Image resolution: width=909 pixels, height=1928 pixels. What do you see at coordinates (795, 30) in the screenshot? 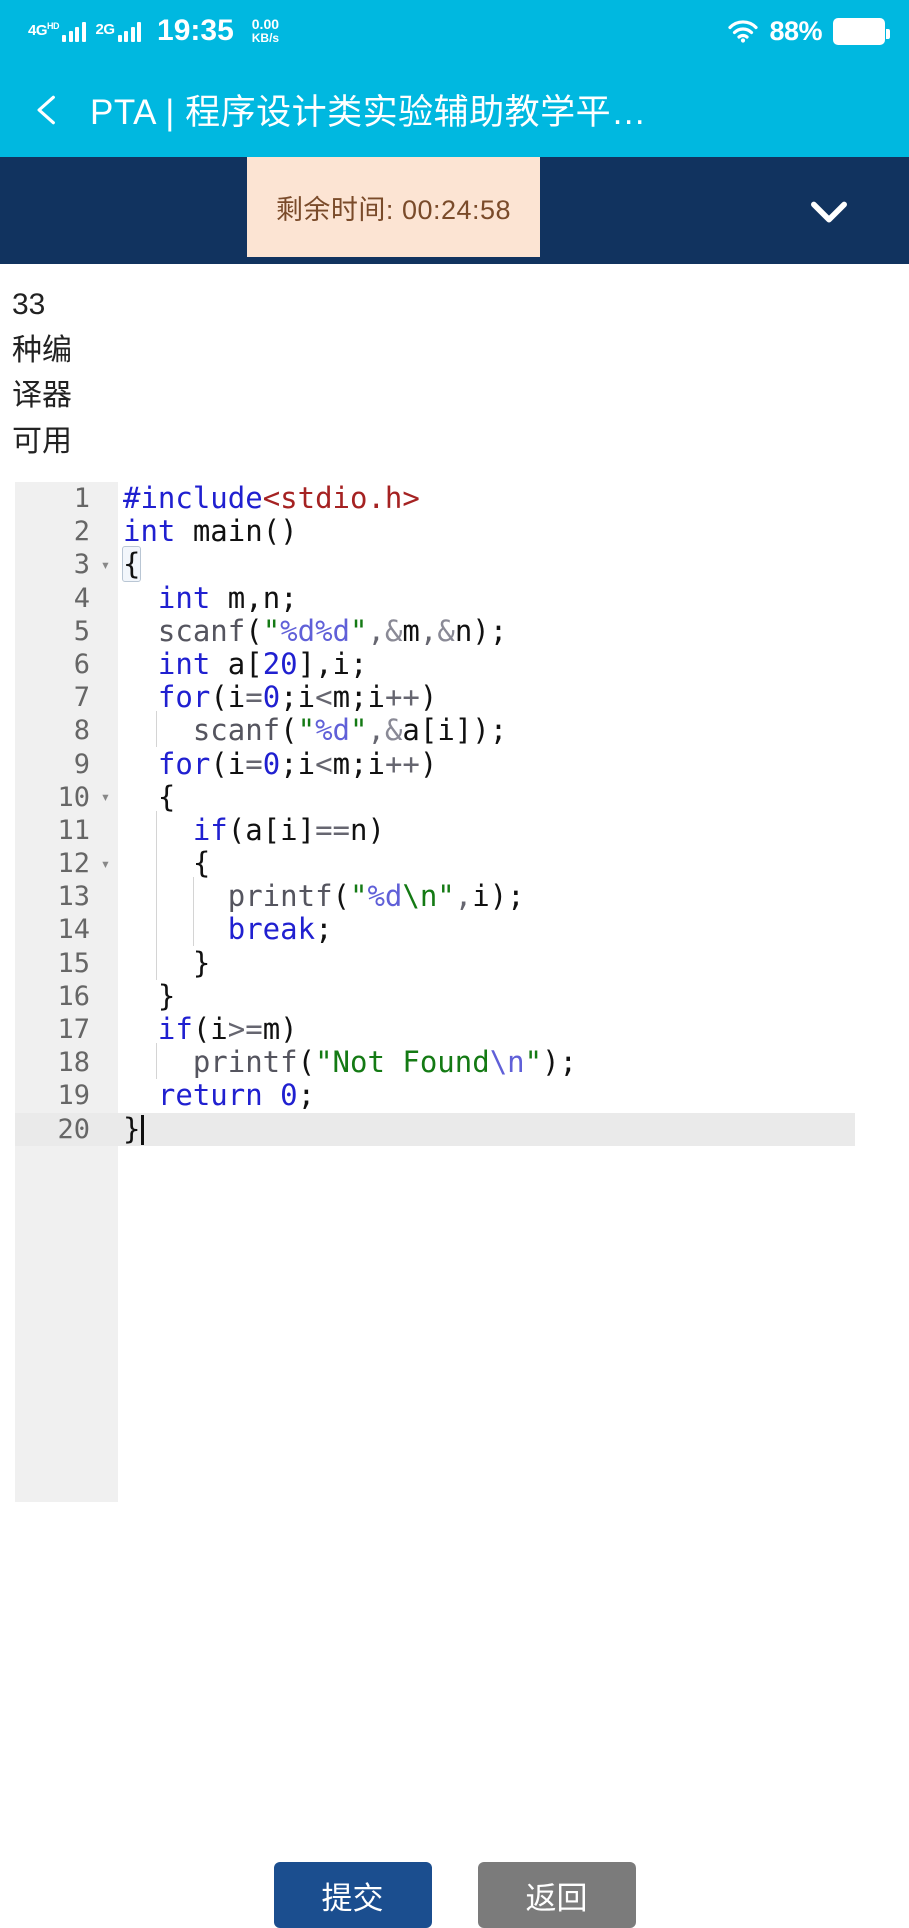
I see `battery-percent-label: 88%` at bounding box center [795, 30].